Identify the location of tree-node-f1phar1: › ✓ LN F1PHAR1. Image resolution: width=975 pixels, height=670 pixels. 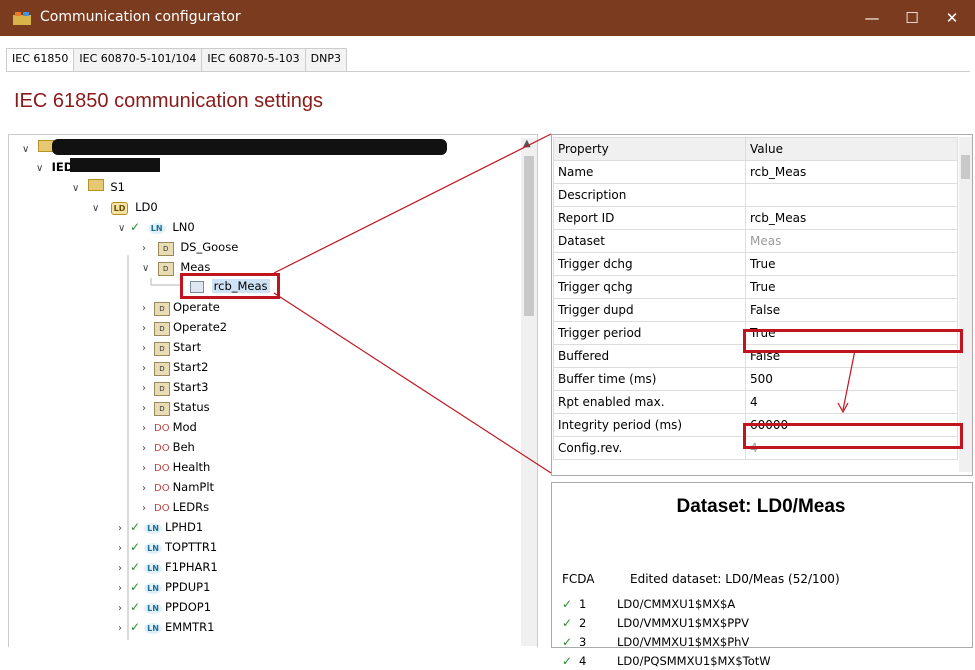
(168, 567).